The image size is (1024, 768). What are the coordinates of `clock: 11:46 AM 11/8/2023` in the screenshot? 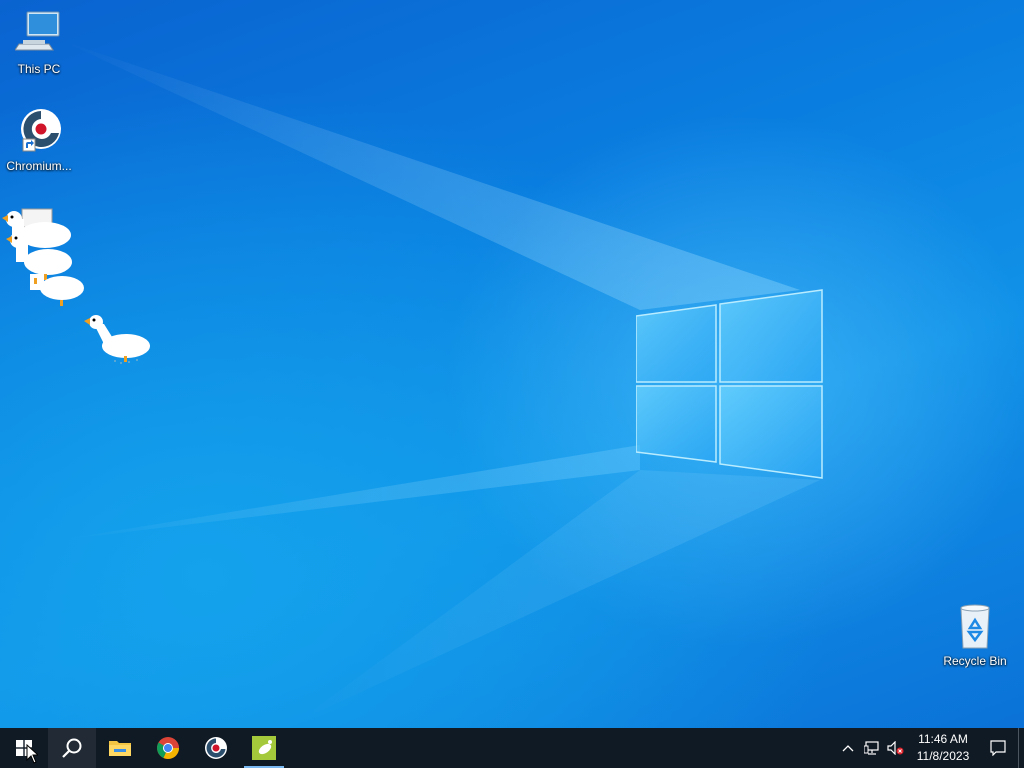 It's located at (943, 748).